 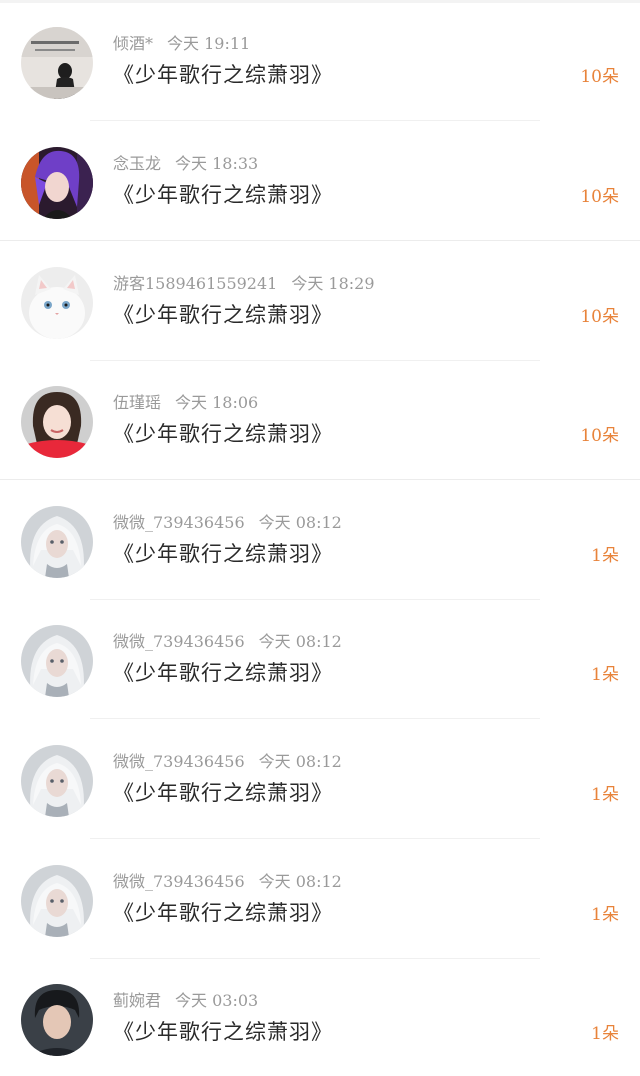 I want to click on row-meta: 念玉龙 今天 18:33, so click(x=185, y=164).